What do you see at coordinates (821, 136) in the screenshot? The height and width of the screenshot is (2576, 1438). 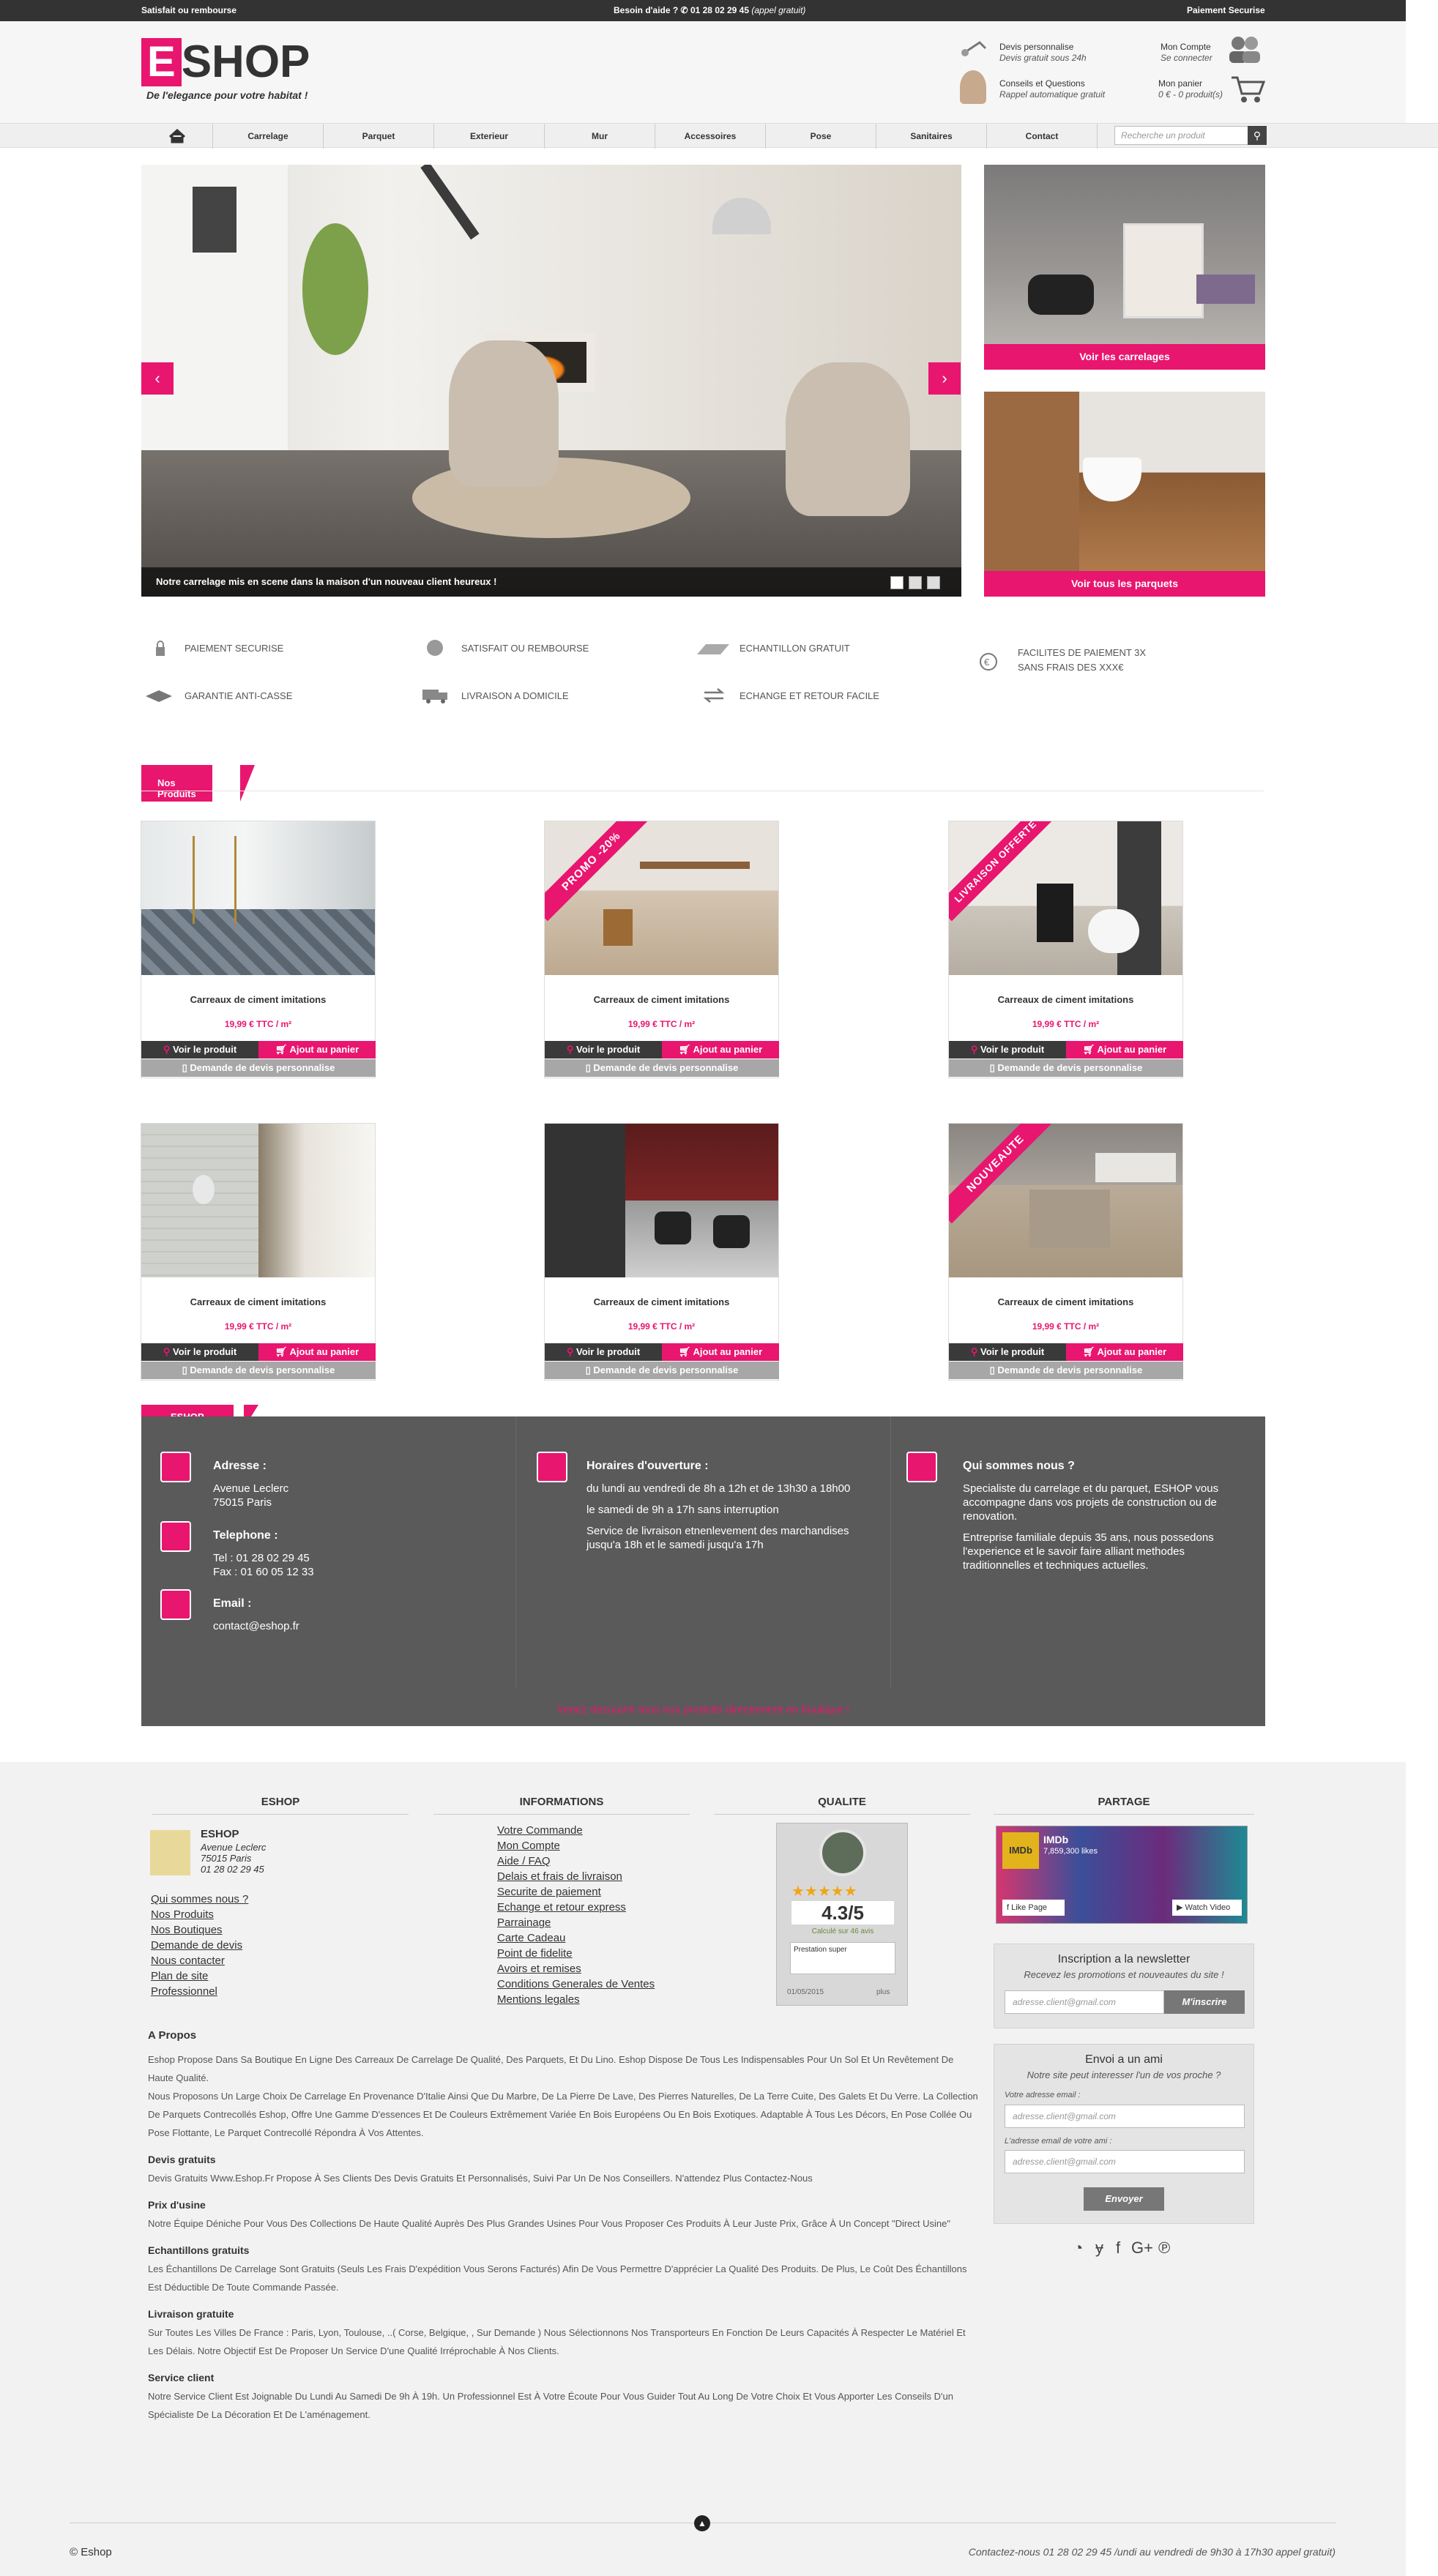 I see `nav-item-pose: Pose` at bounding box center [821, 136].